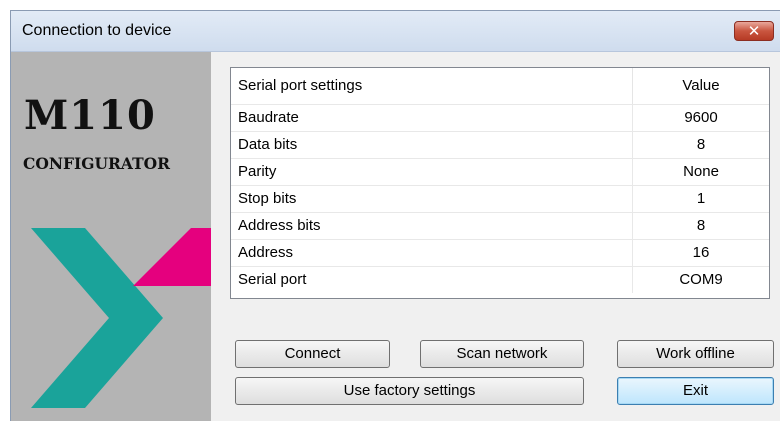 This screenshot has height=421, width=780. I want to click on setting-name: Stop bits, so click(432, 199).